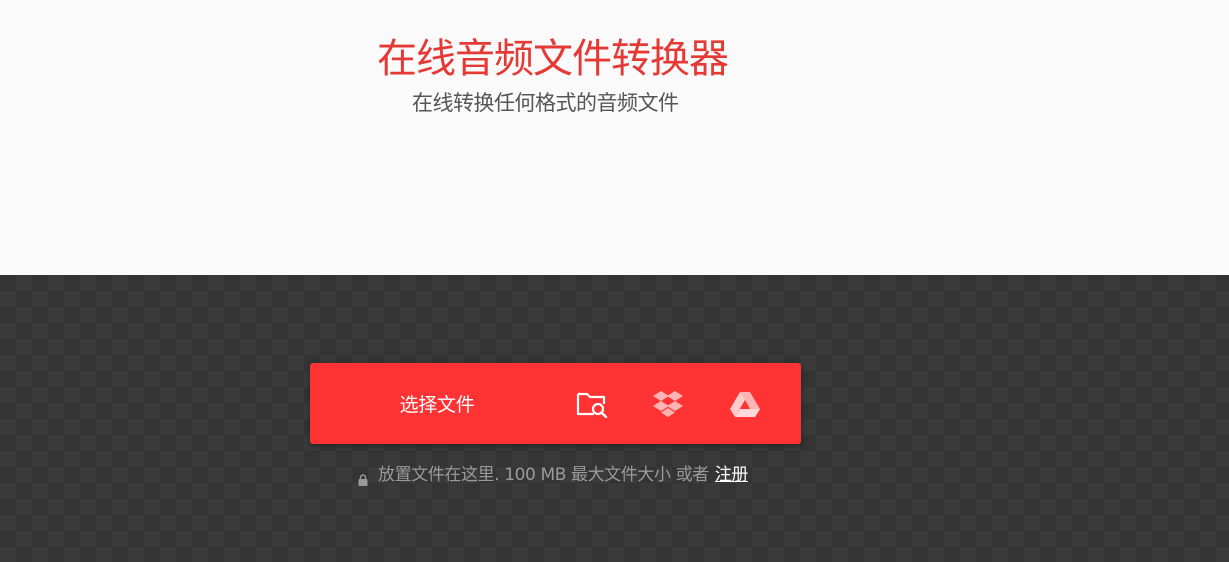 The width and height of the screenshot is (1229, 562). What do you see at coordinates (545, 103) in the screenshot?
I see `page-subtitle: 在线转换任何格式的音频文件` at bounding box center [545, 103].